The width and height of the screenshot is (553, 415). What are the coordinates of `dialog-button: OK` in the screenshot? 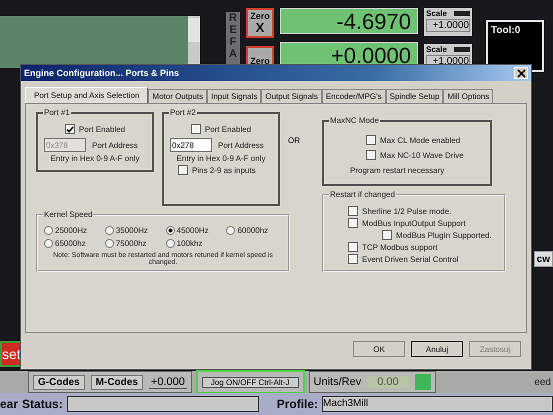 It's located at (379, 349).